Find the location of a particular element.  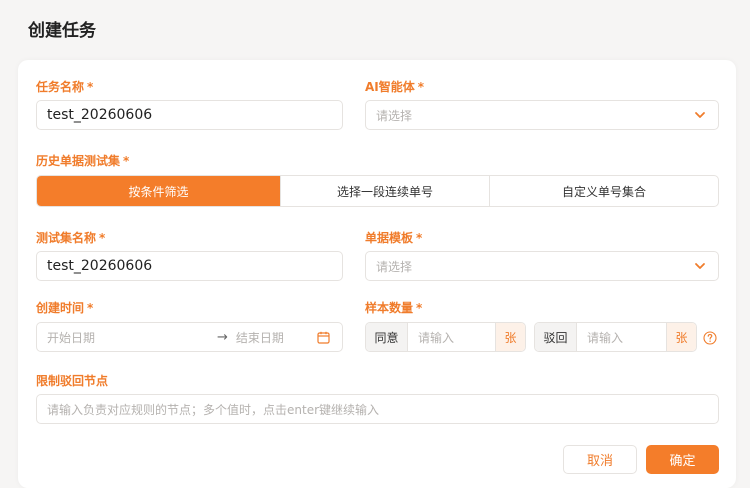

limit-reject-nodes-label: 限制驳回节点 is located at coordinates (72, 381).